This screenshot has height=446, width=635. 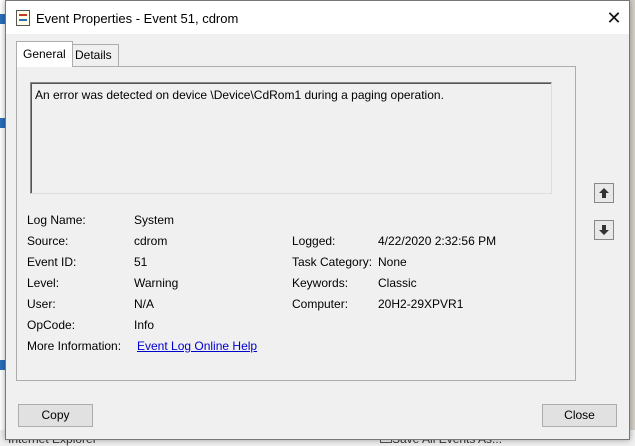 What do you see at coordinates (56, 220) in the screenshot?
I see `log-name-label: Log Name:` at bounding box center [56, 220].